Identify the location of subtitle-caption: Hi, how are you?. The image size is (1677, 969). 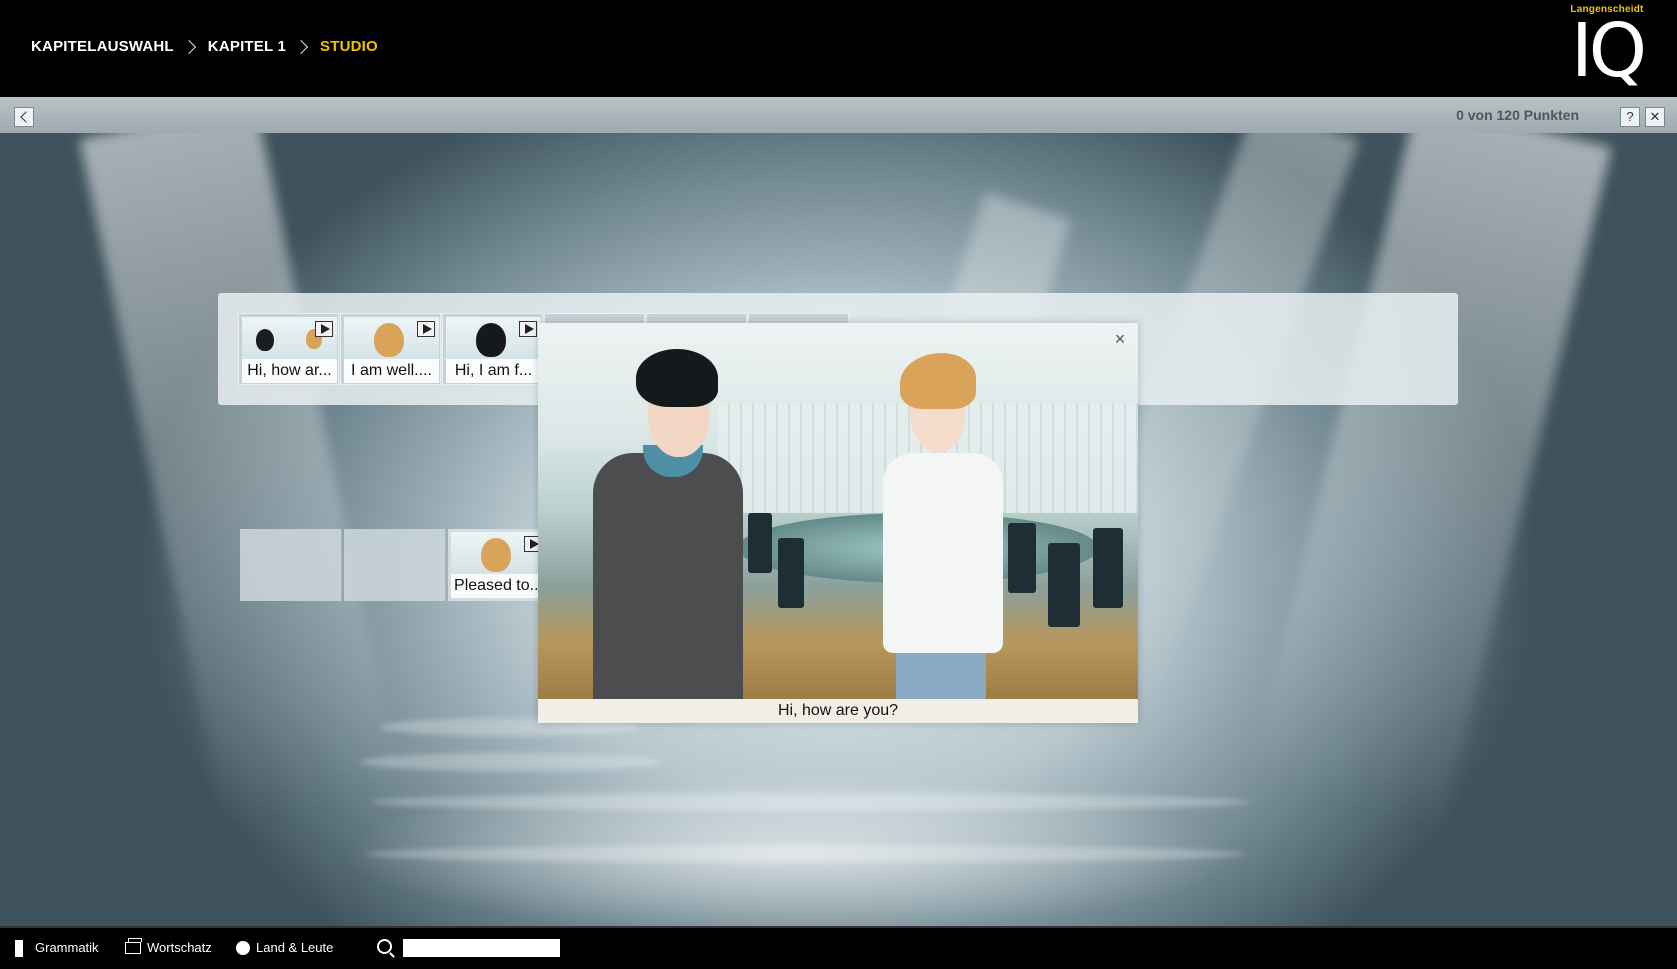
(838, 711).